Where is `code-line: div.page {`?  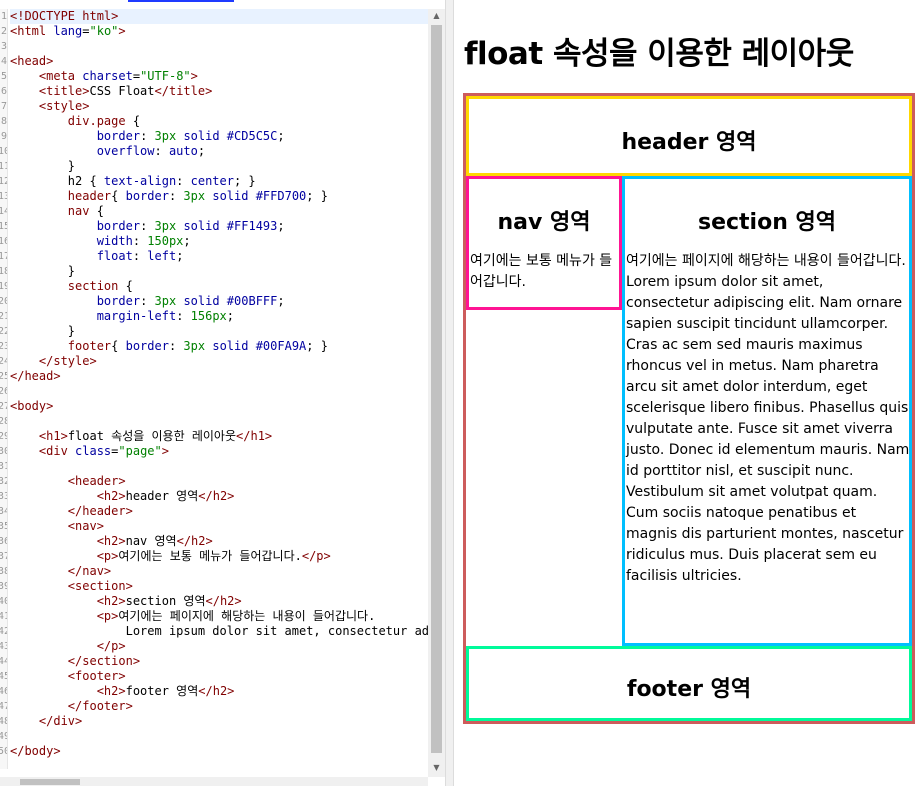 code-line: div.page { is located at coordinates (75, 121).